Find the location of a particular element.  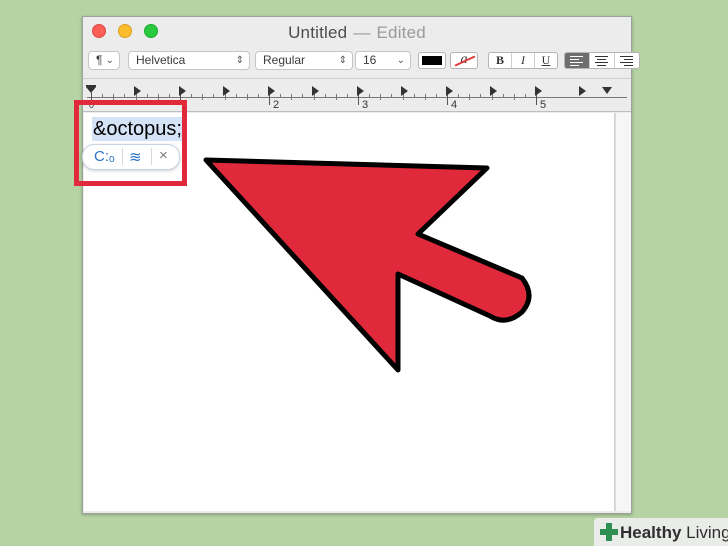

watermark-brand-rest: Living is located at coordinates (704, 532).